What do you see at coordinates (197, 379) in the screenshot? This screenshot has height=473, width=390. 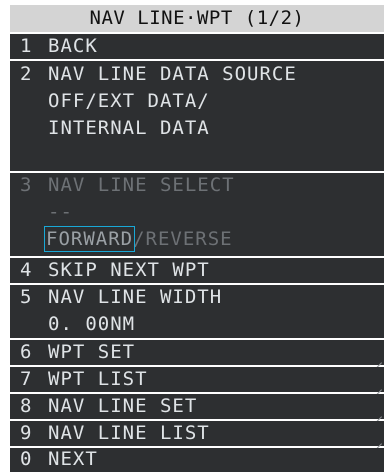 I see `menu-item-wpt-list: 7 WPT LIST` at bounding box center [197, 379].